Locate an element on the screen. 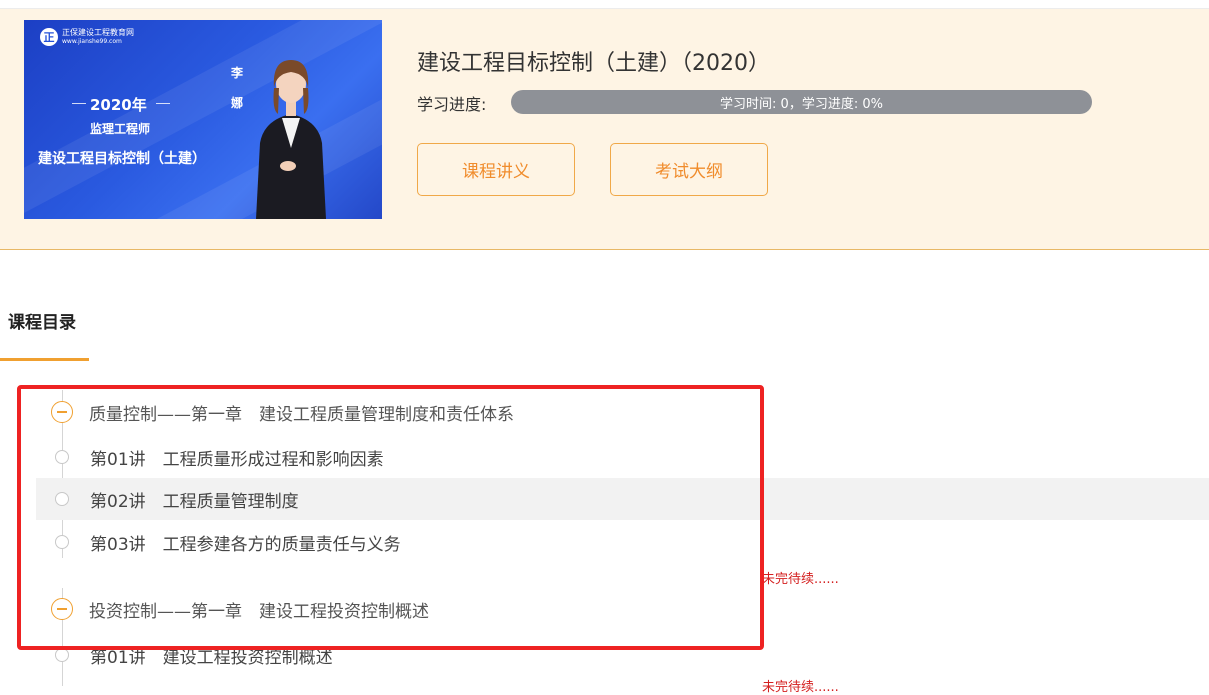 The height and width of the screenshot is (695, 1209). chapter-label: 投资控制——第一章 建设工程投资控制概述 is located at coordinates (259, 609).